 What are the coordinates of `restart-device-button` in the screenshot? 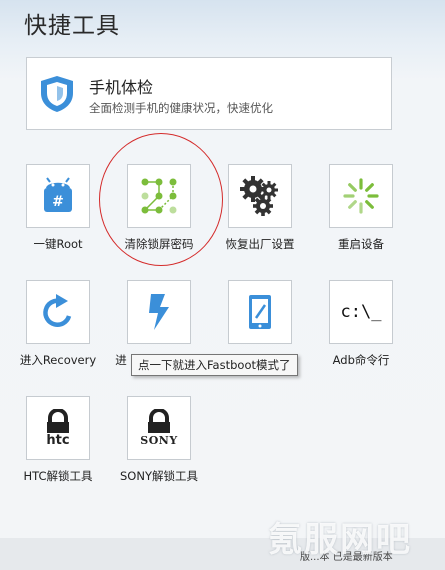 It's located at (361, 196).